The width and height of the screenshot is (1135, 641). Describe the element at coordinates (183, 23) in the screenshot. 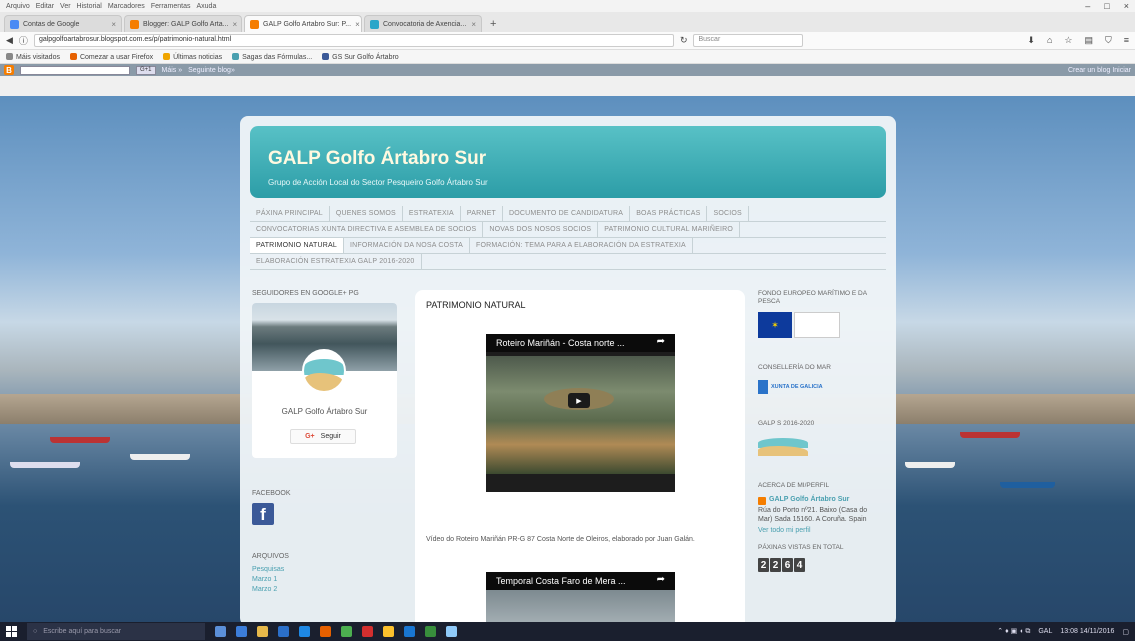

I see `browser-tab: Blogger: GALP Golfo Arta... ×` at that location.